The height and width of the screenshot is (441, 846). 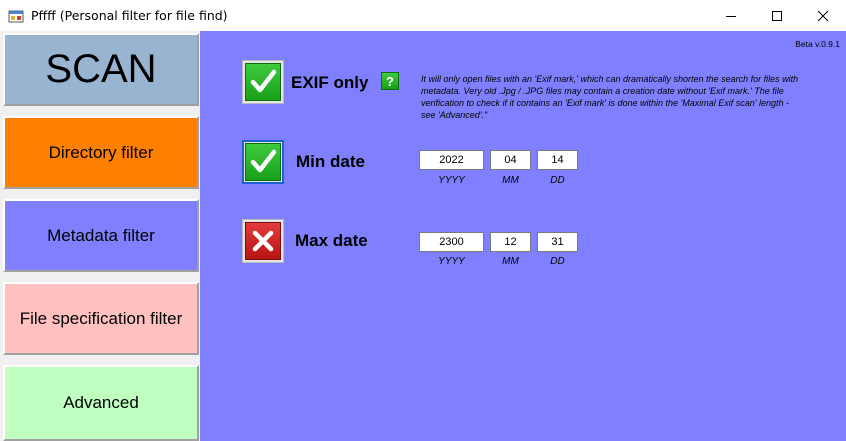 I want to click on directory-filter-button: Directory filter, so click(x=101, y=152).